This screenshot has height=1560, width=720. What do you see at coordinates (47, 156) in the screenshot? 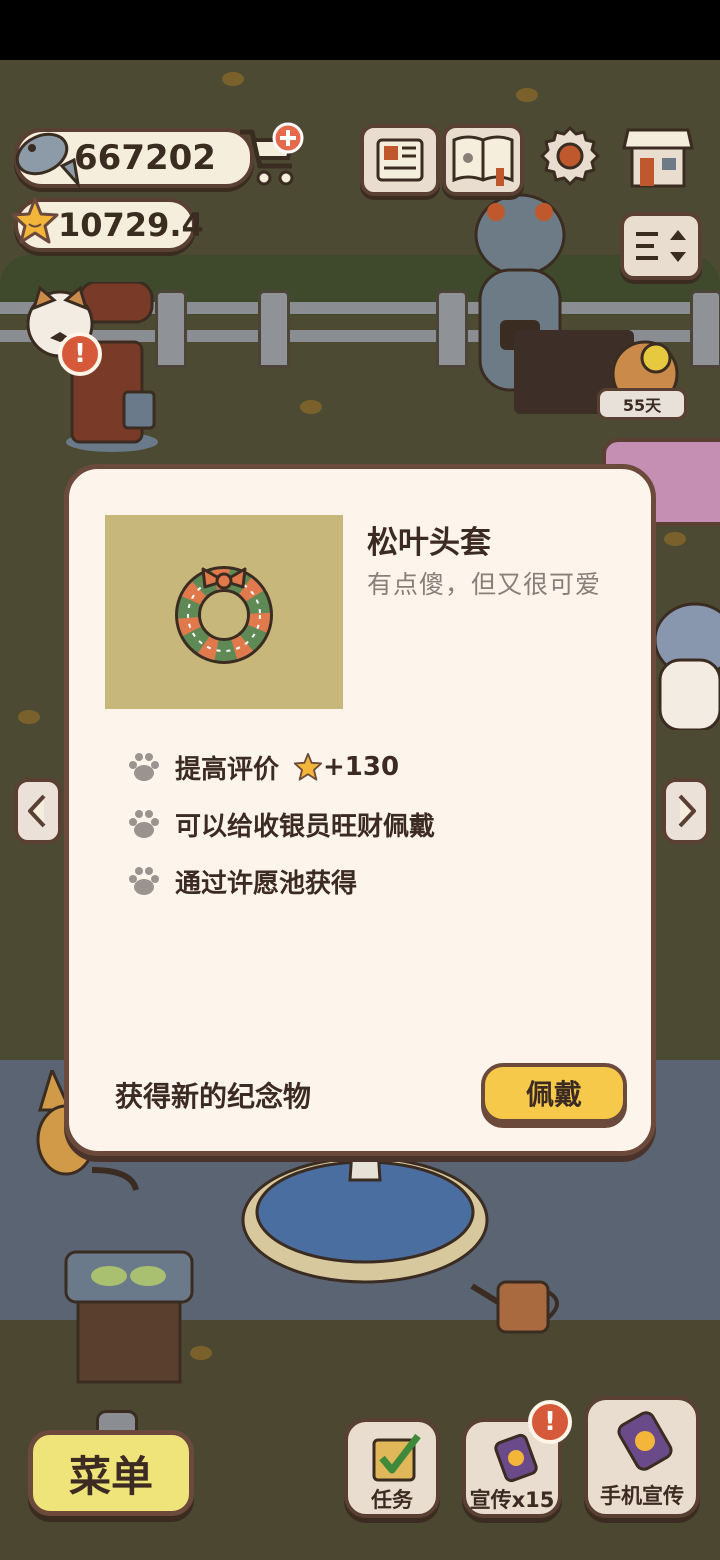
I see `fish-icon` at bounding box center [47, 156].